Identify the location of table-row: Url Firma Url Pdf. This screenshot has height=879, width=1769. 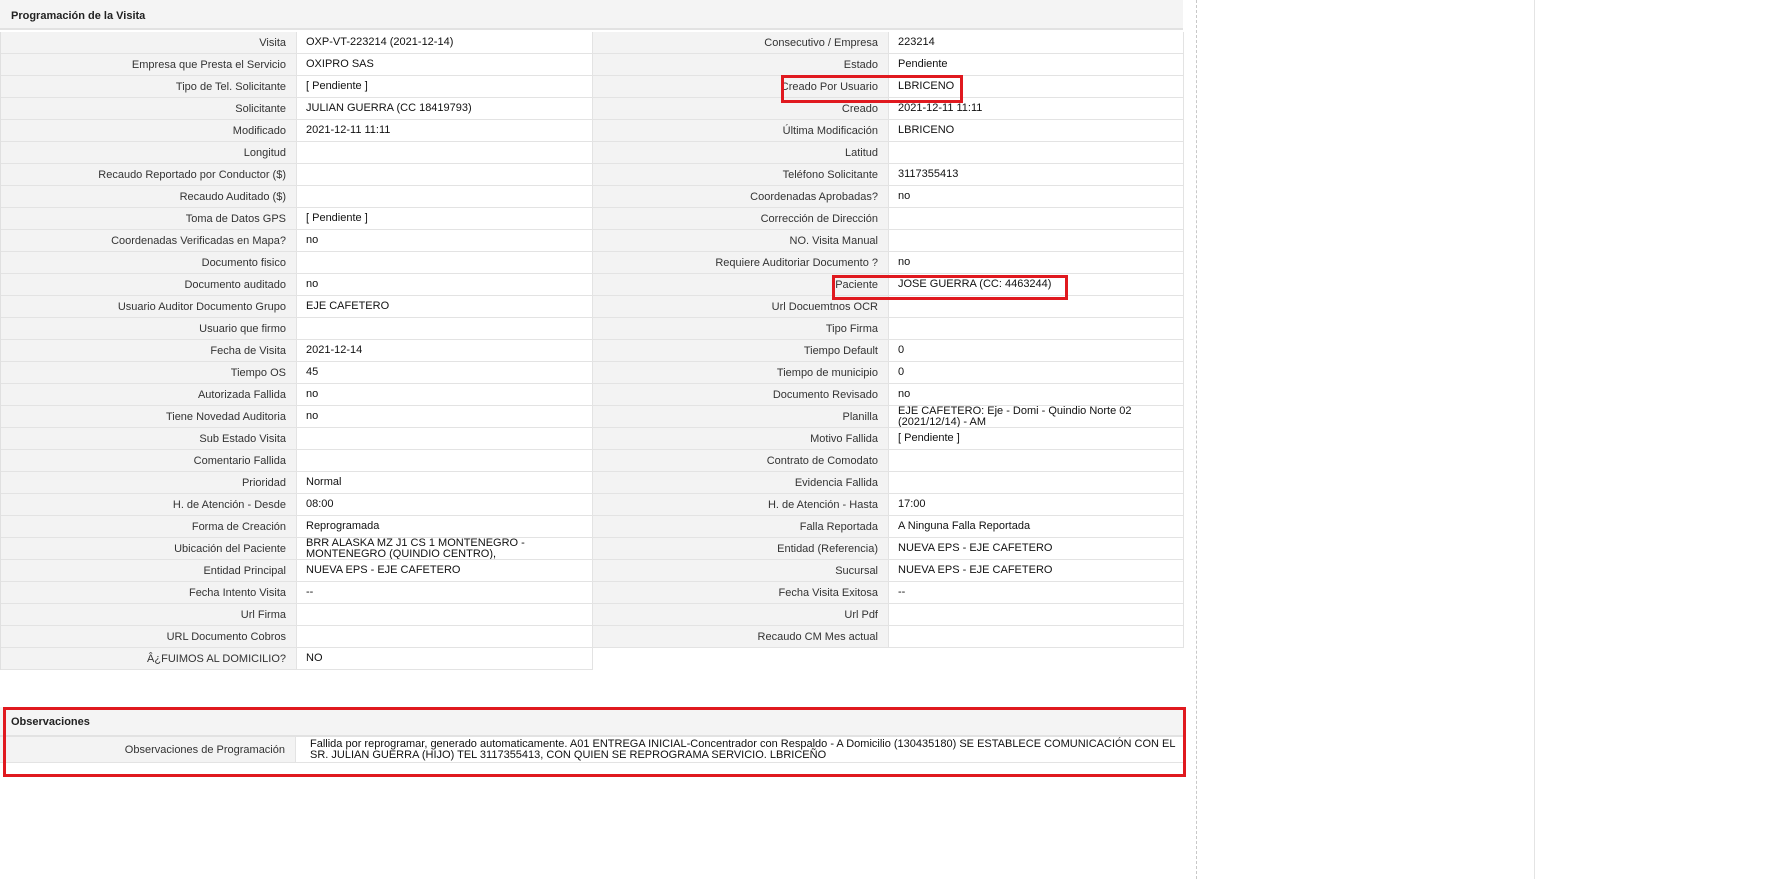
(592, 615).